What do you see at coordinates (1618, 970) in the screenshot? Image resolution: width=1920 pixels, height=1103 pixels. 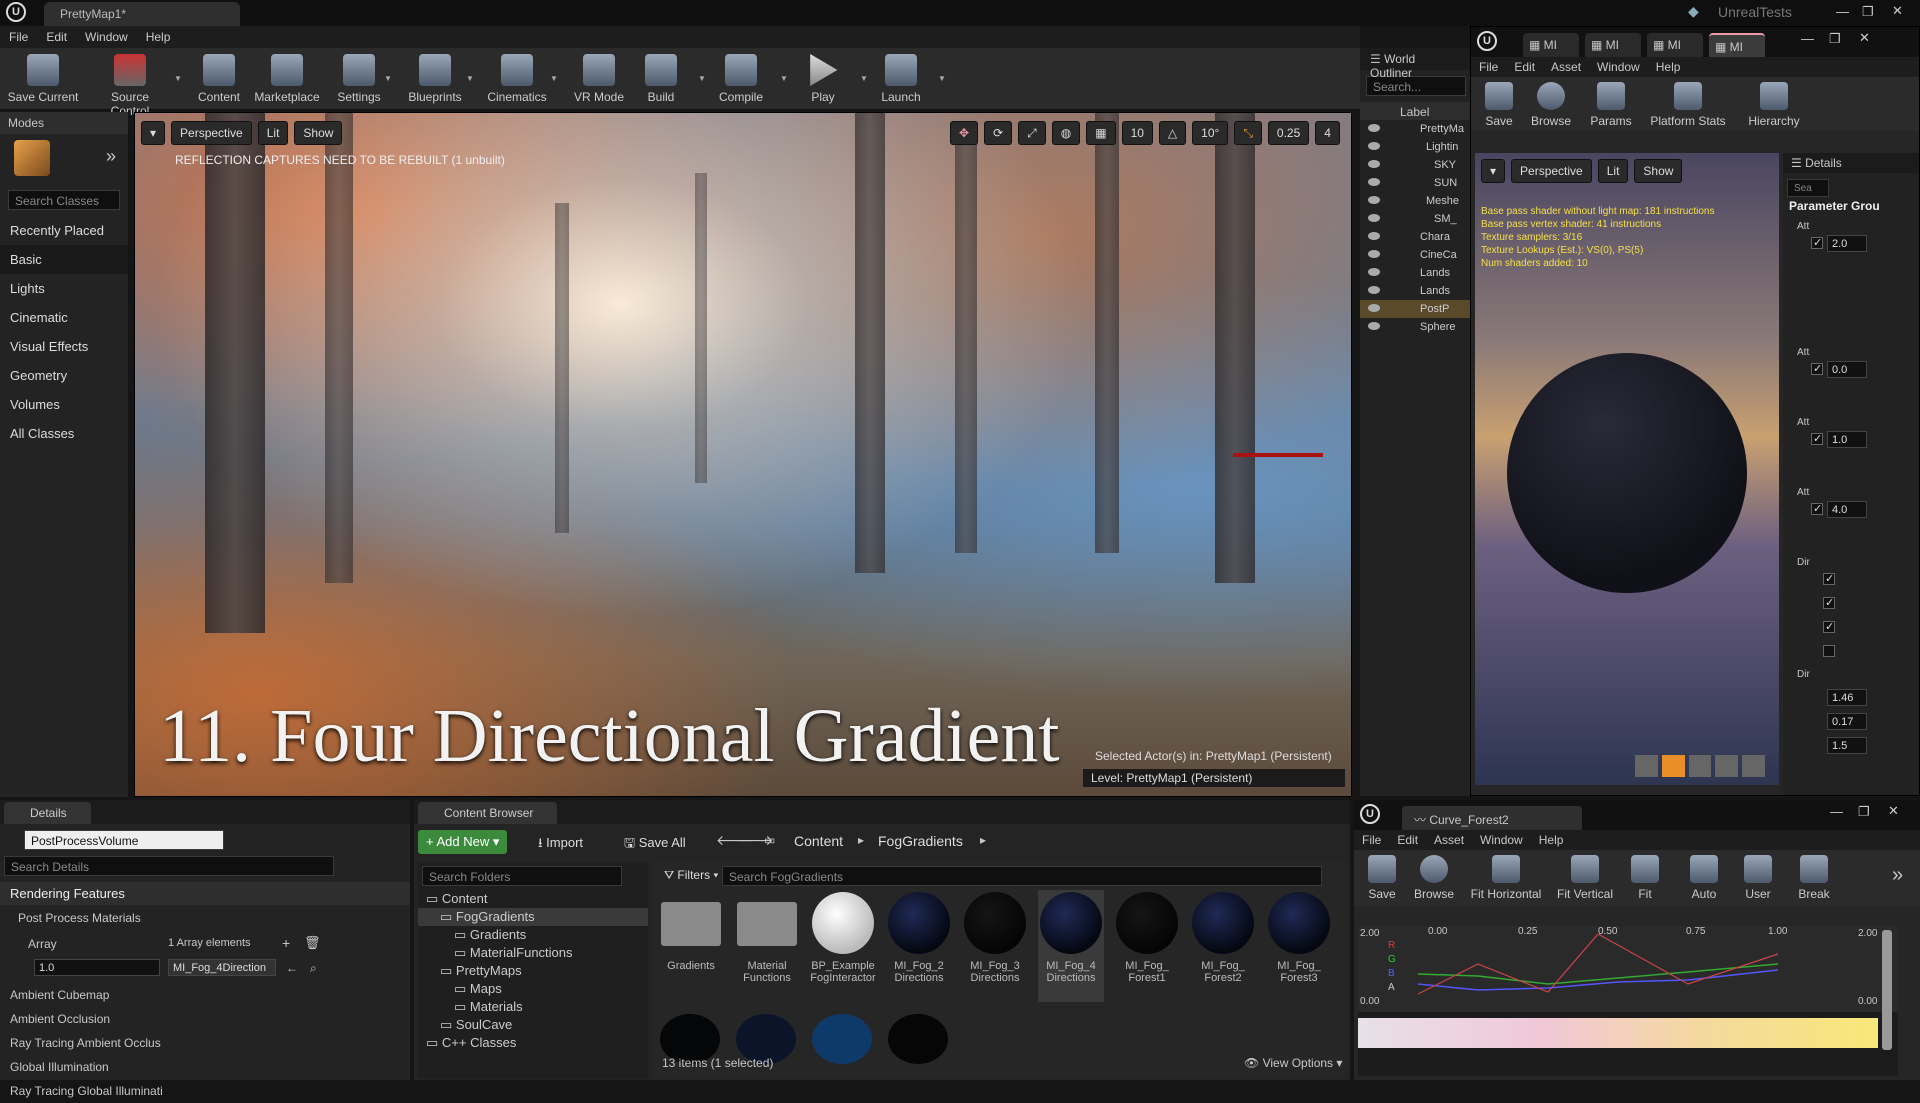 I see `curve-lines` at bounding box center [1618, 970].